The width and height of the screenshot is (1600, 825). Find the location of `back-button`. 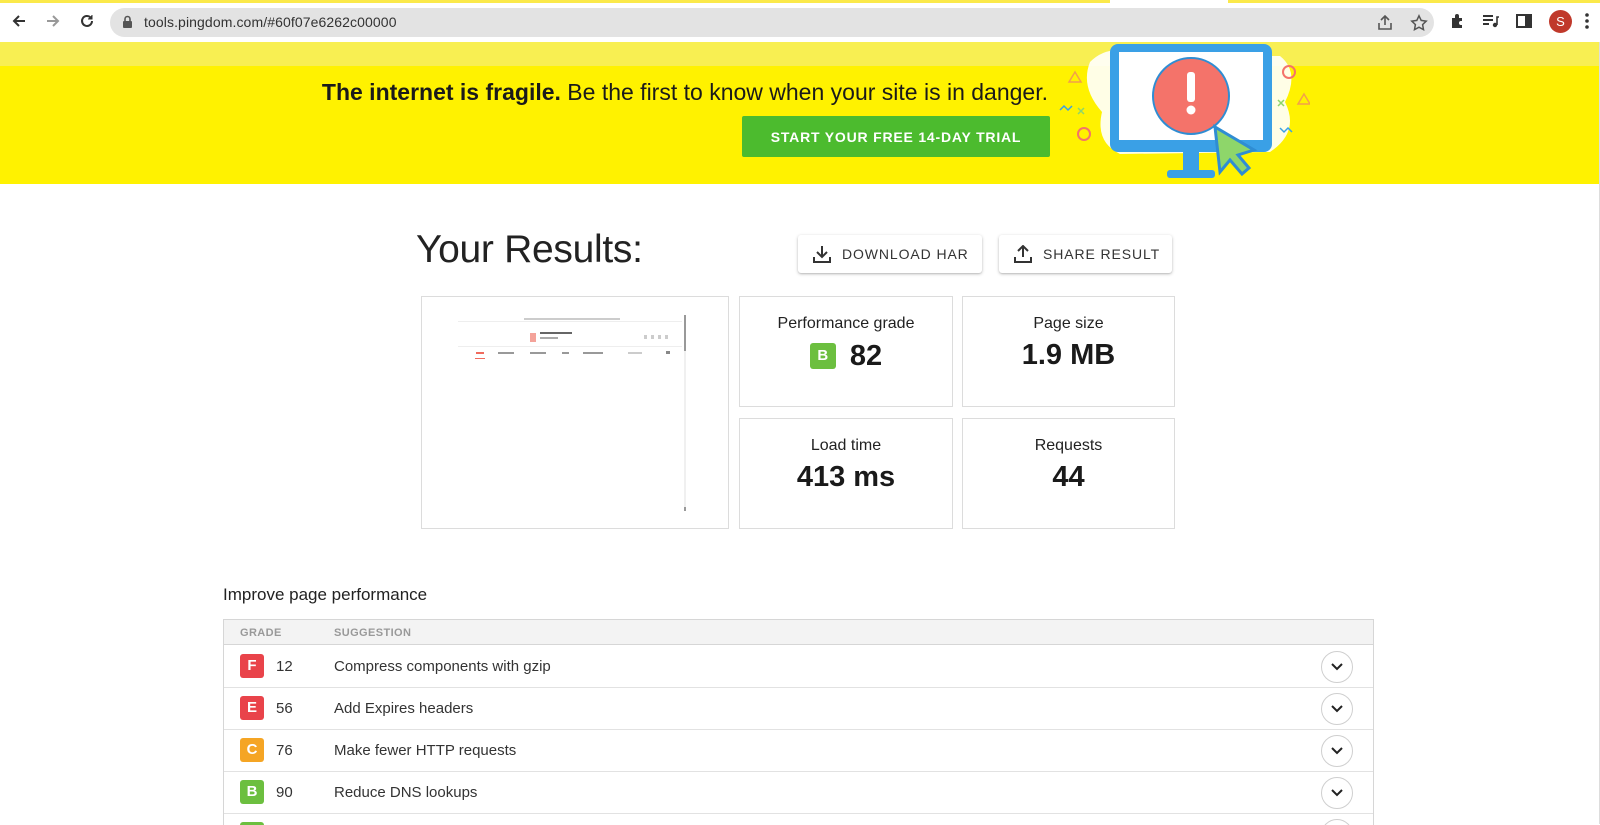

back-button is located at coordinates (19, 21).